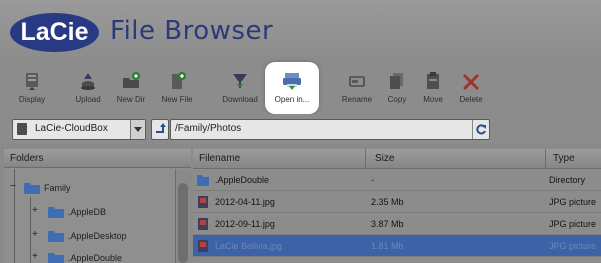 This screenshot has width=601, height=263. I want to click on file-name: .AppleDouble, so click(242, 180).